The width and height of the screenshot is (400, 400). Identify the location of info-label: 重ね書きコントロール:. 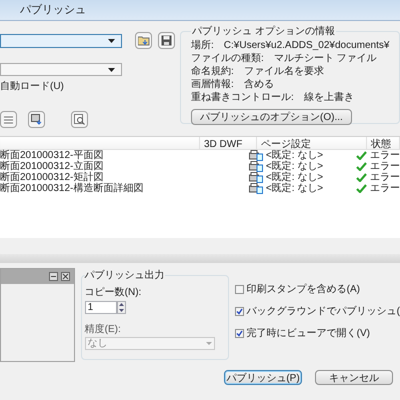
(242, 97).